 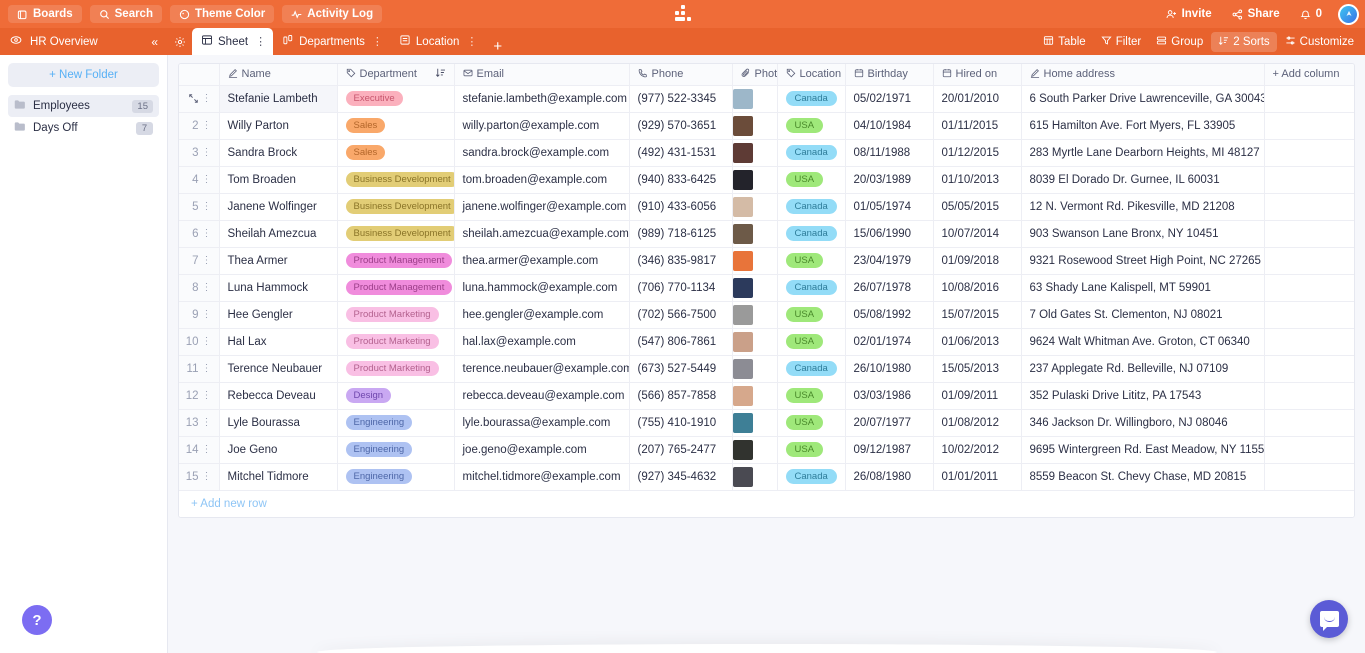 What do you see at coordinates (889, 315) in the screenshot?
I see `cell-birthday: 05/08/1992` at bounding box center [889, 315].